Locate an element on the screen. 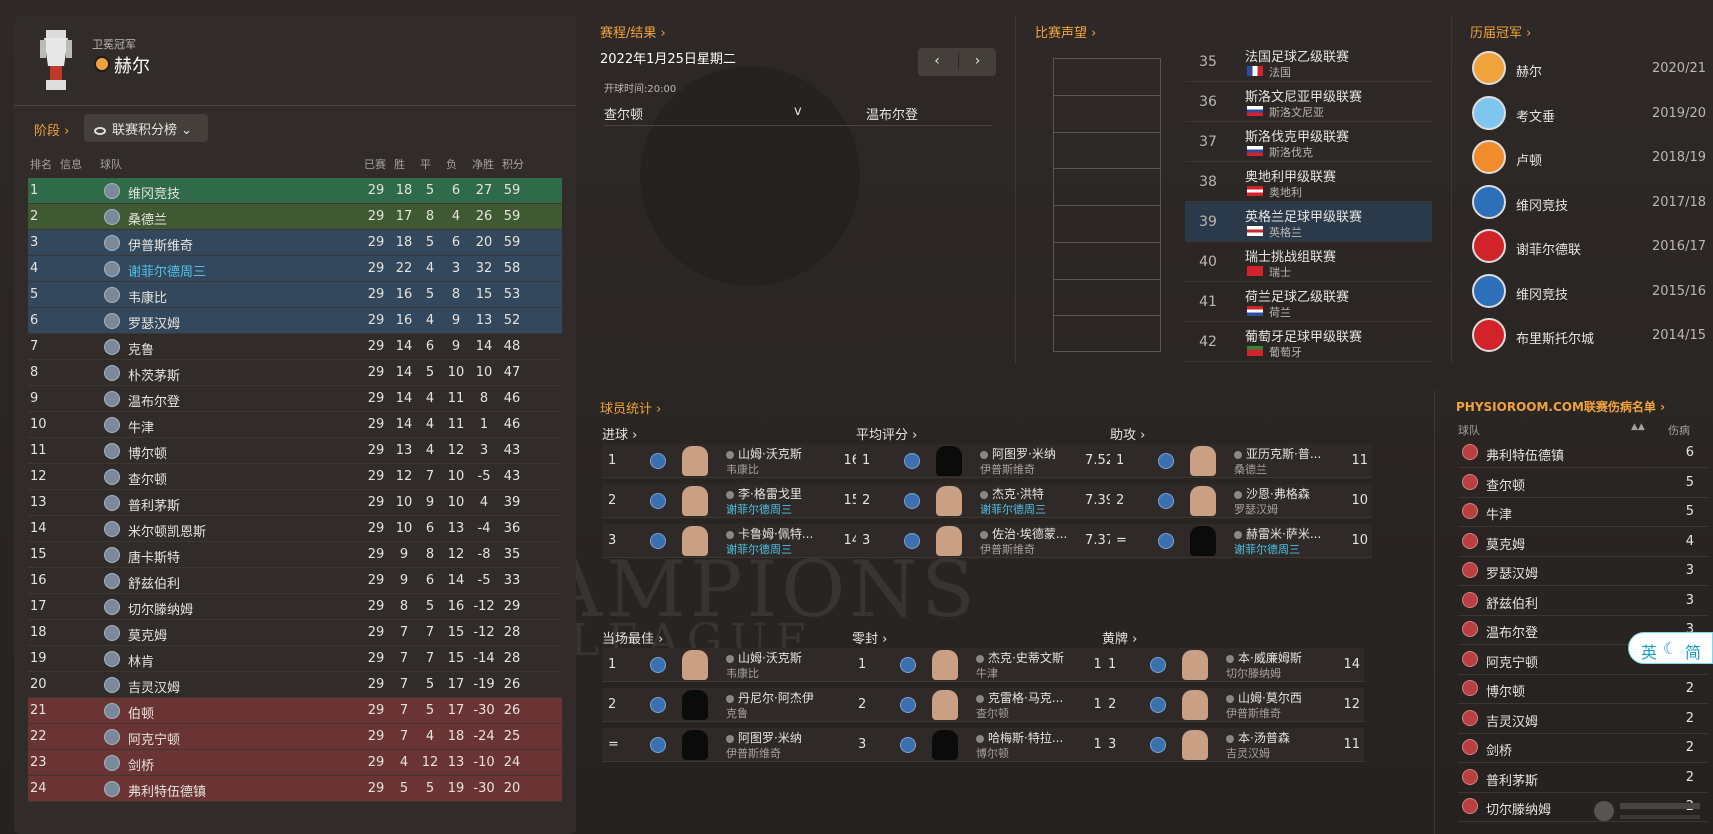  player-name: 本·汤普森 is located at coordinates (1258, 737).